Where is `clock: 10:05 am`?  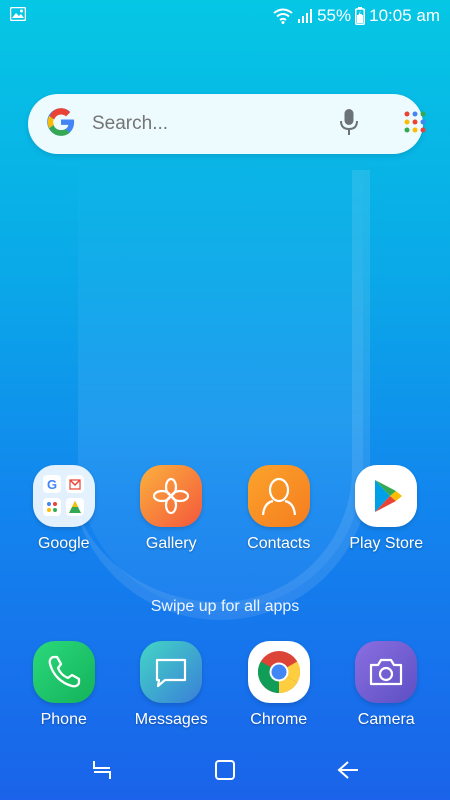 clock: 10:05 am is located at coordinates (404, 15).